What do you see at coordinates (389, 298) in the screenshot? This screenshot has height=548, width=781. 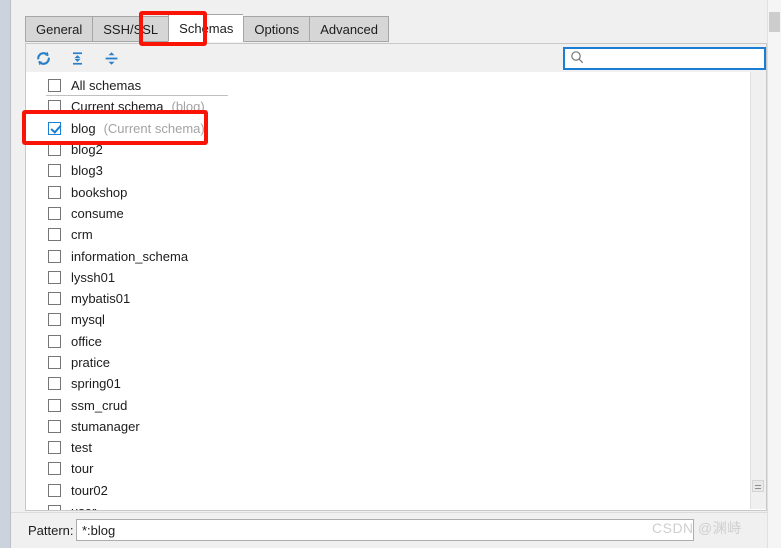 I see `schema-row: mybatis01` at bounding box center [389, 298].